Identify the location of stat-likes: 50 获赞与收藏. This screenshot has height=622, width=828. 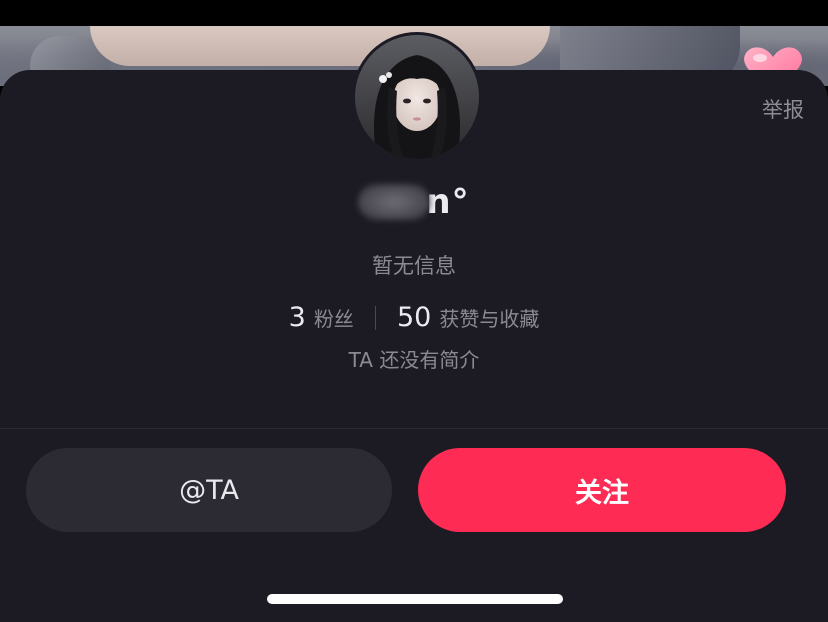
(468, 317).